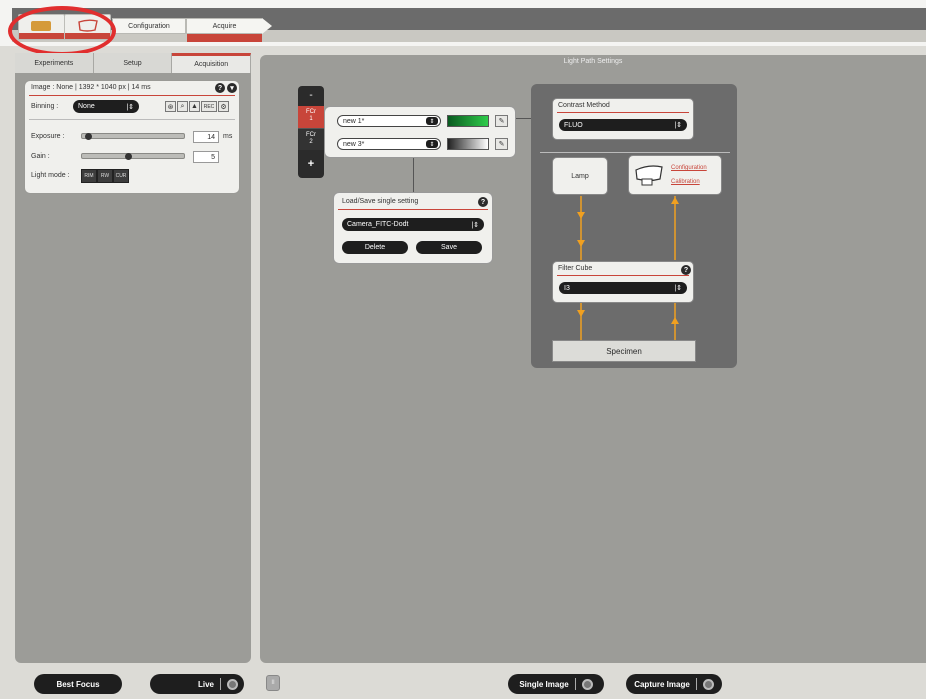  I want to click on tab-setup-label: Setup, so click(132, 63).